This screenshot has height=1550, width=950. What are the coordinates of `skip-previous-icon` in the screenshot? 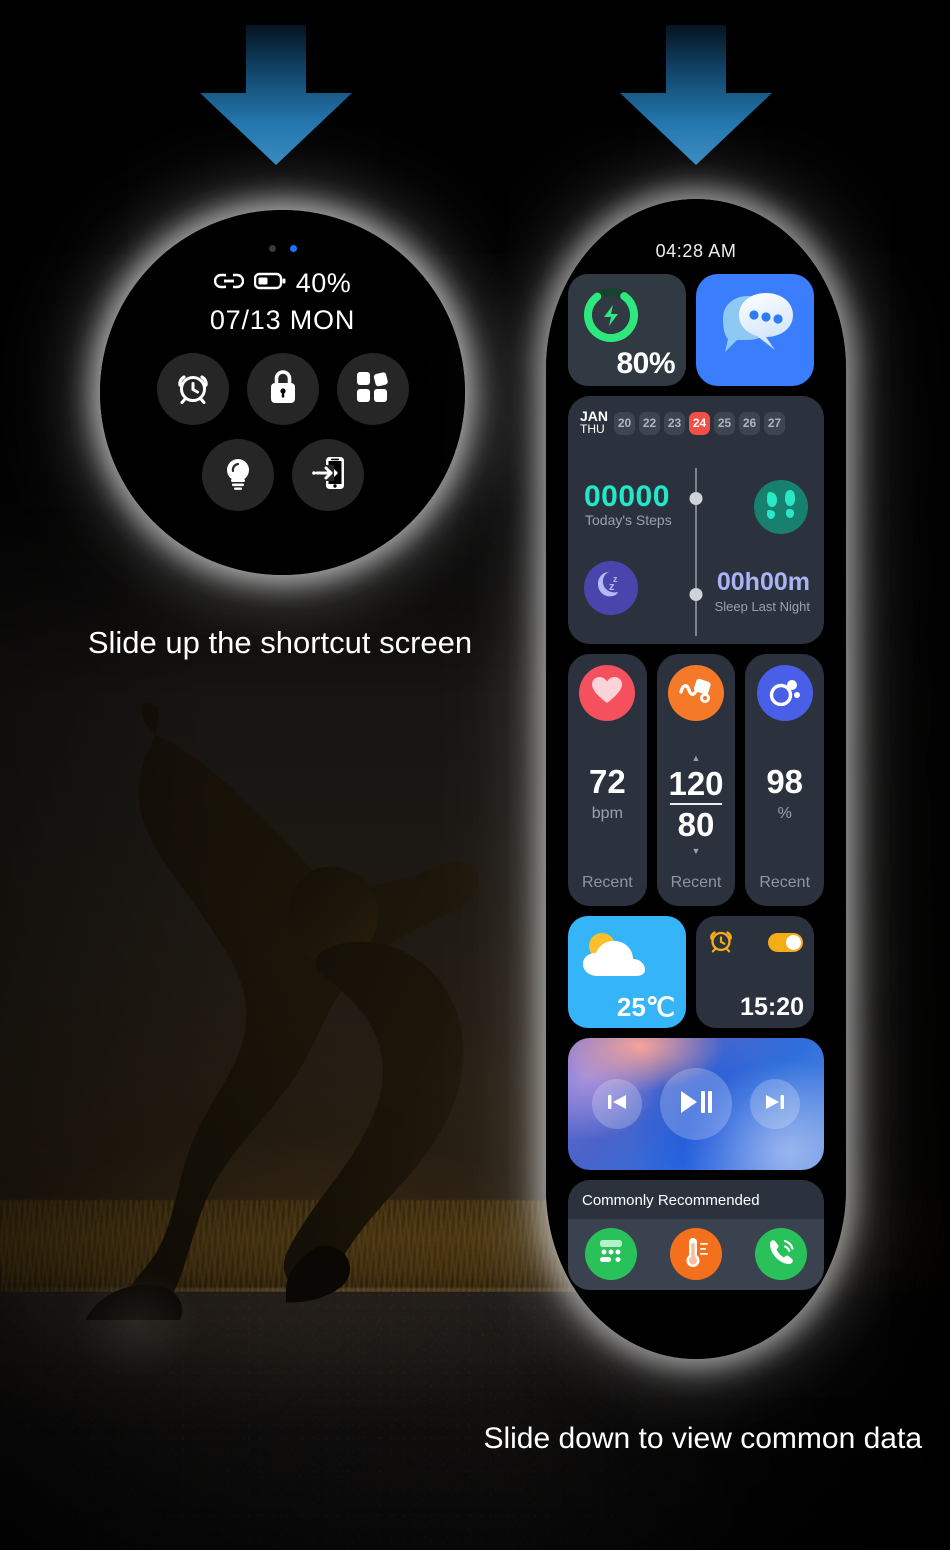 It's located at (617, 1104).